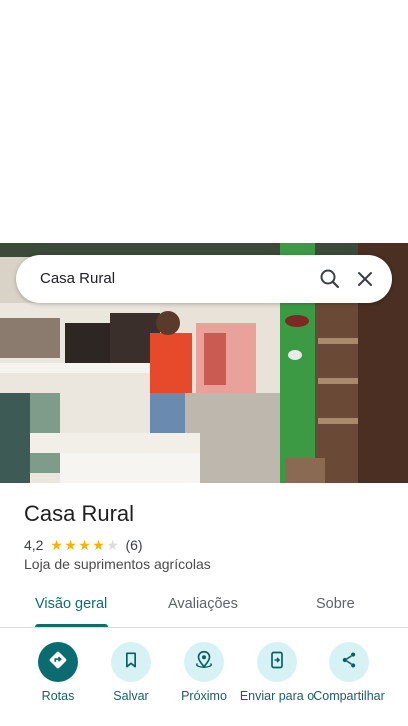 The image size is (408, 726). I want to click on share-button: Compartilhar, so click(349, 672).